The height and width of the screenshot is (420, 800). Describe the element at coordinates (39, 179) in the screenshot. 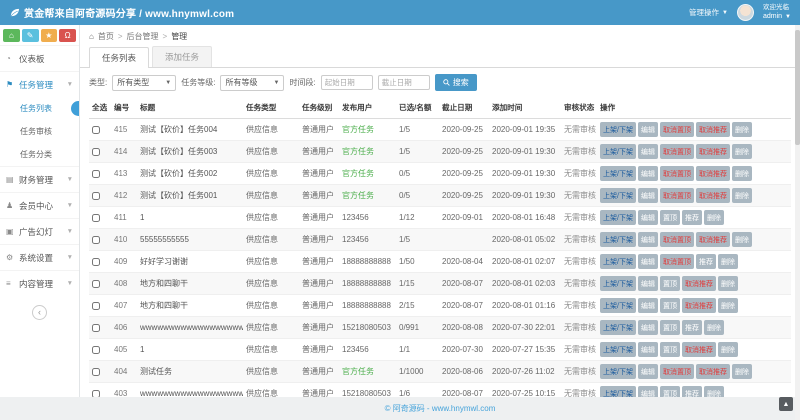

I see `sidebar-item-finance: ▤ 财务管理 ▼` at that location.